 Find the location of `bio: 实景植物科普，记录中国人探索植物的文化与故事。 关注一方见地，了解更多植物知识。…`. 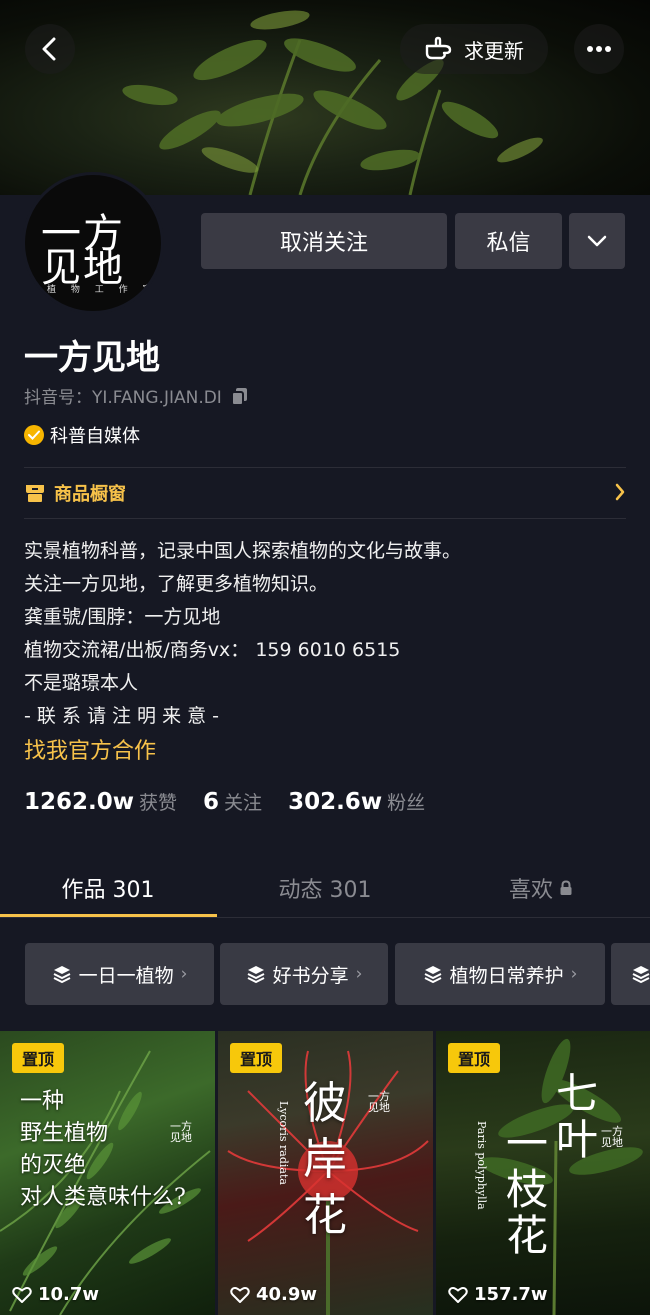

bio: 实景植物科普，记录中国人探索植物的文化与故事。 关注一方见地，了解更多植物知识。… is located at coordinates (242, 634).